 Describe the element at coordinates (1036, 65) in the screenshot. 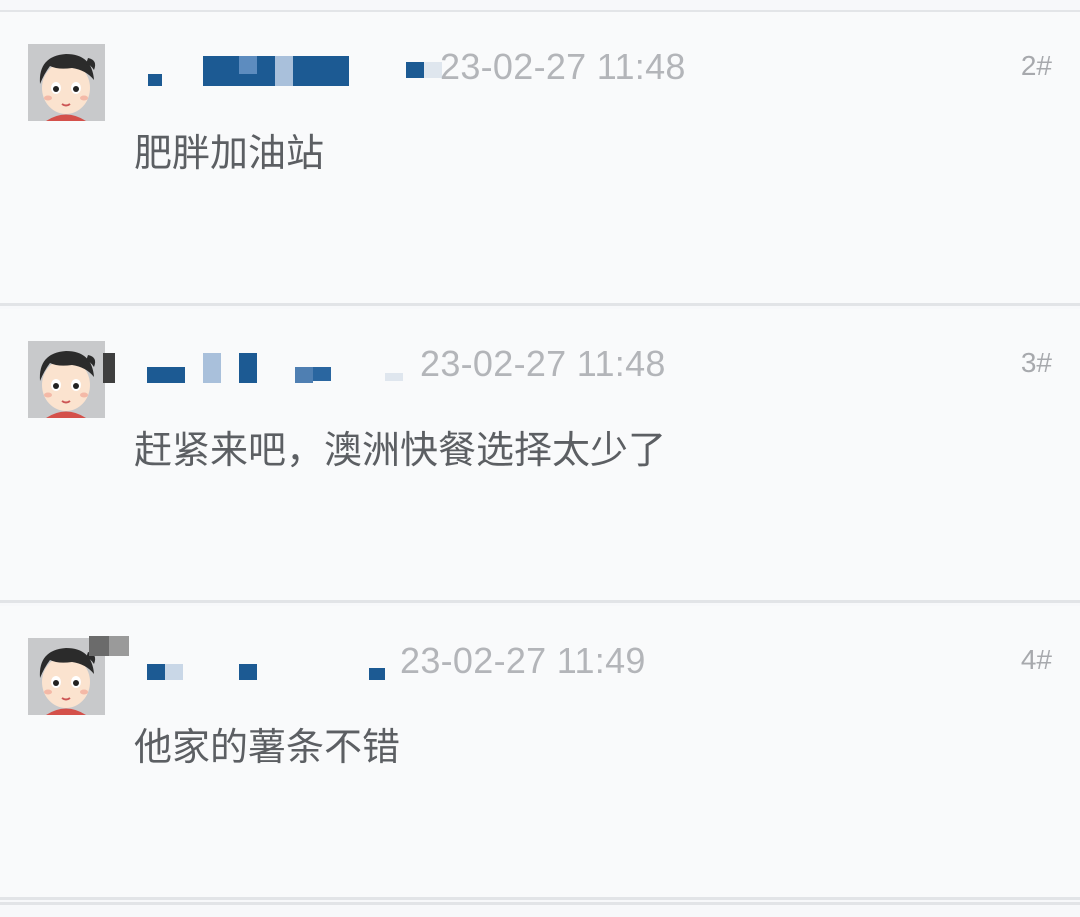

I see `floor-number: 2#` at that location.